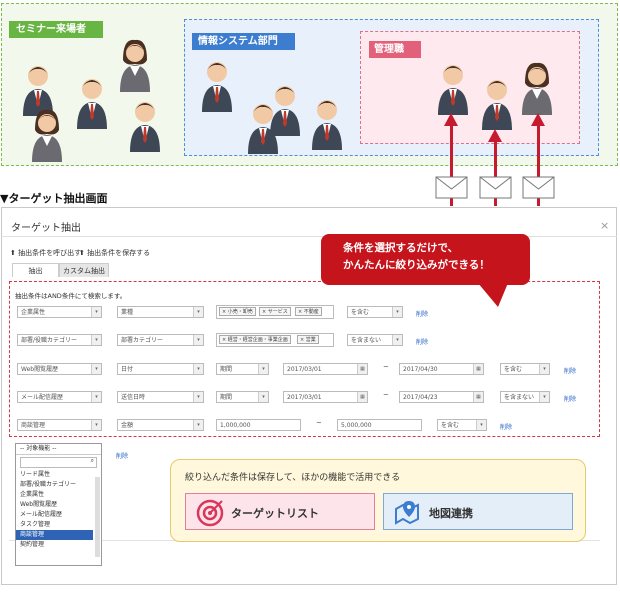 The image size is (620, 593). I want to click on amount-from-input: 1,000,000, so click(258, 425).